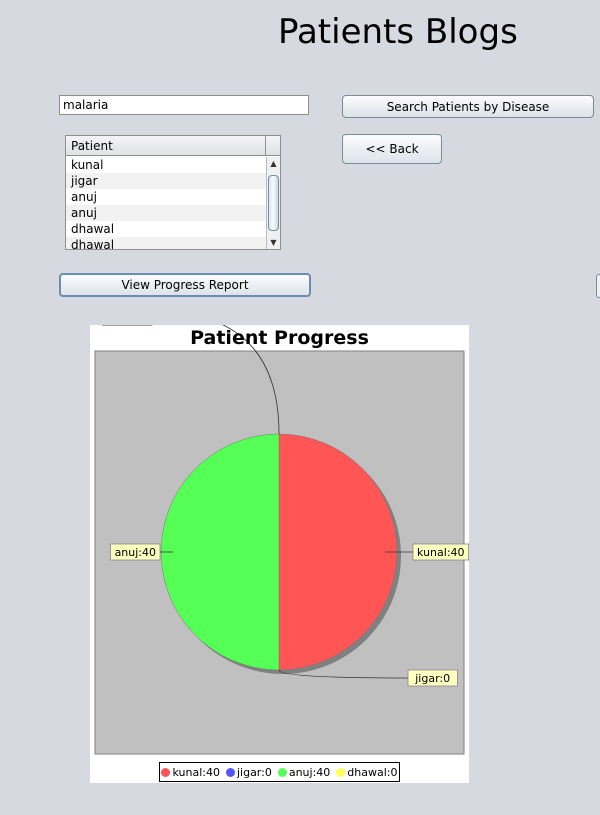 Image resolution: width=600 pixels, height=815 pixels. I want to click on page-title: Patients Blogs, so click(398, 32).